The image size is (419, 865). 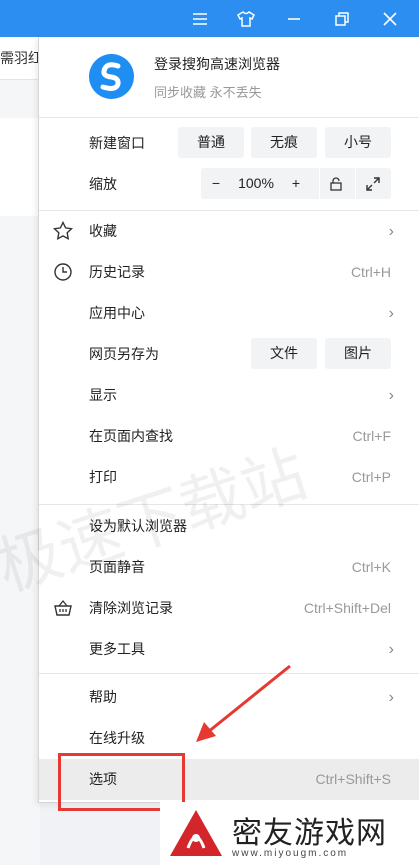 I want to click on site-logo-url: www.miyougm.com, so click(x=290, y=853).